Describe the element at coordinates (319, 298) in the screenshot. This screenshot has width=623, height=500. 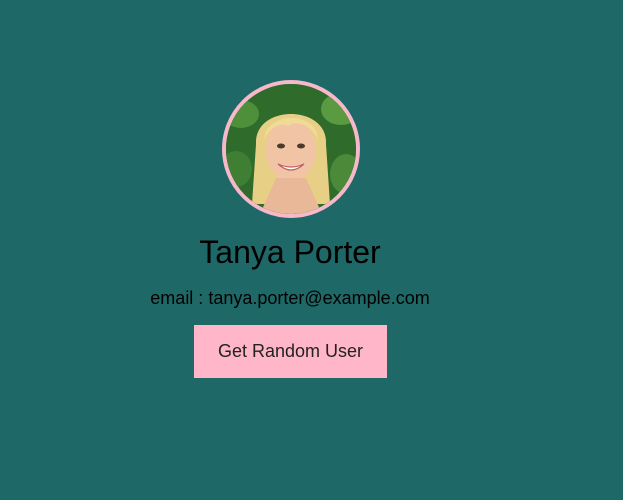
I see `email-value: tanya.porter@example.com` at that location.